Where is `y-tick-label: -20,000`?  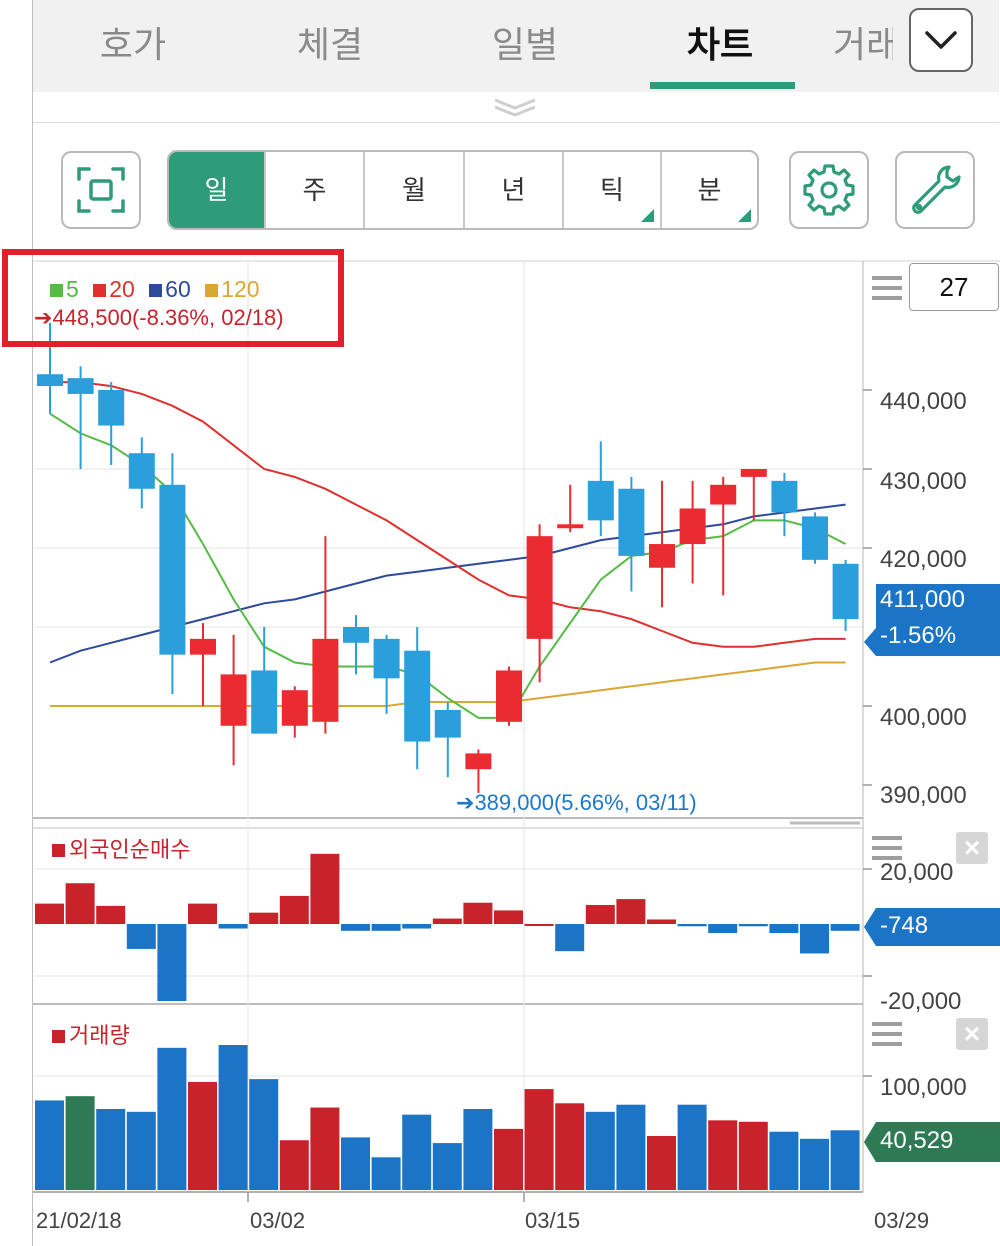
y-tick-label: -20,000 is located at coordinates (921, 1001).